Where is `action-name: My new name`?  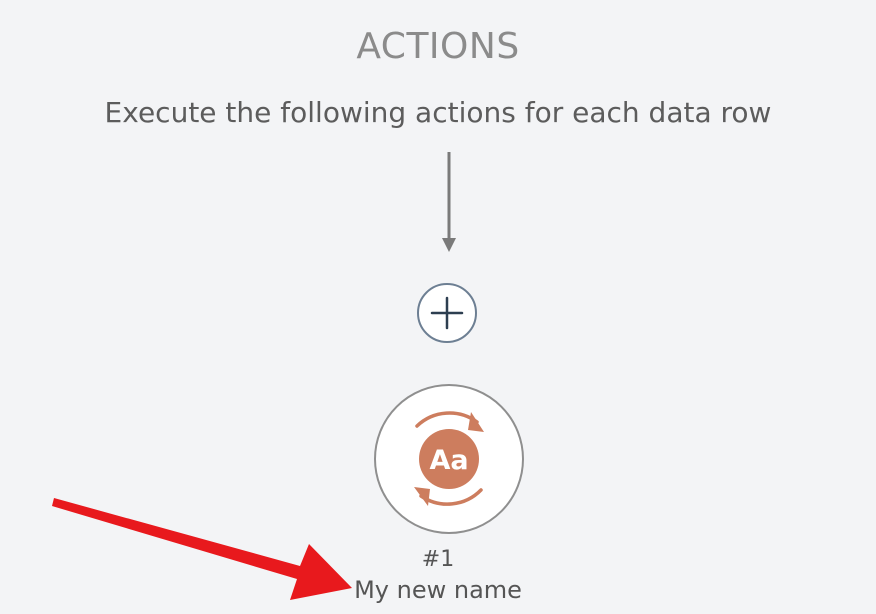 action-name: My new name is located at coordinates (438, 590).